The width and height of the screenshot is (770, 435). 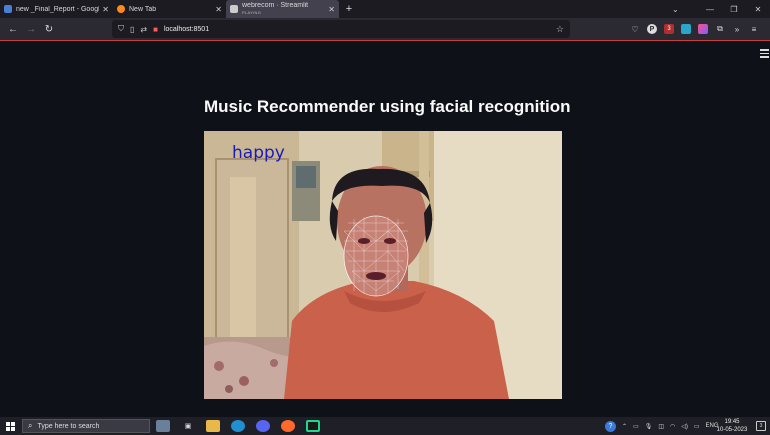 What do you see at coordinates (263, 426) in the screenshot?
I see `discord-icon` at bounding box center [263, 426].